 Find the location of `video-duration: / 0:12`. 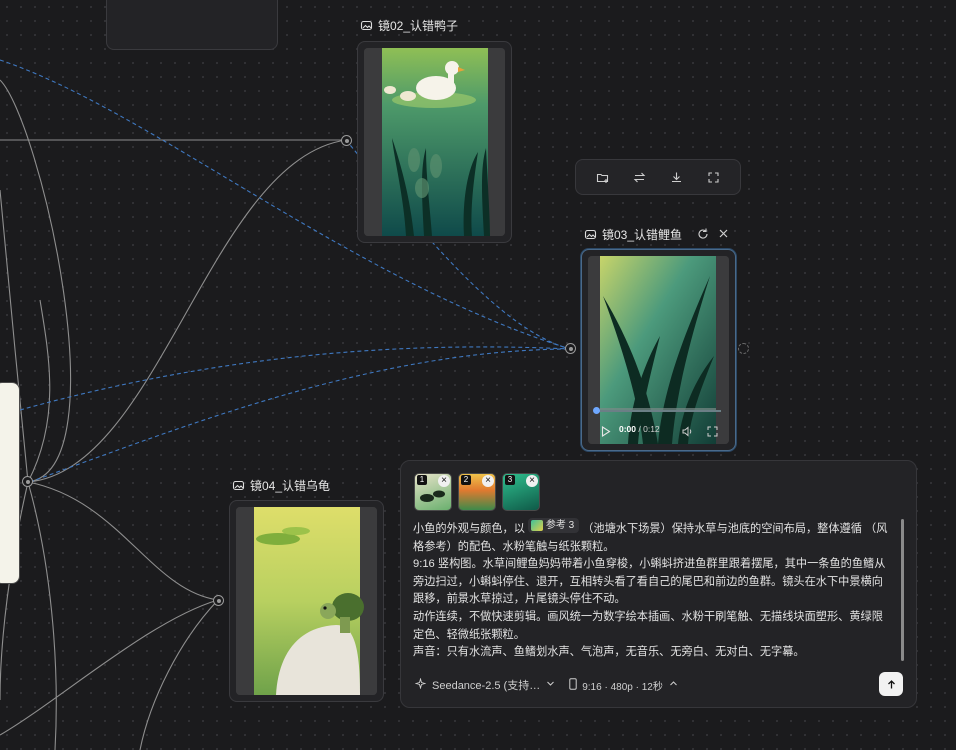

video-duration: / 0:12 is located at coordinates (649, 429).